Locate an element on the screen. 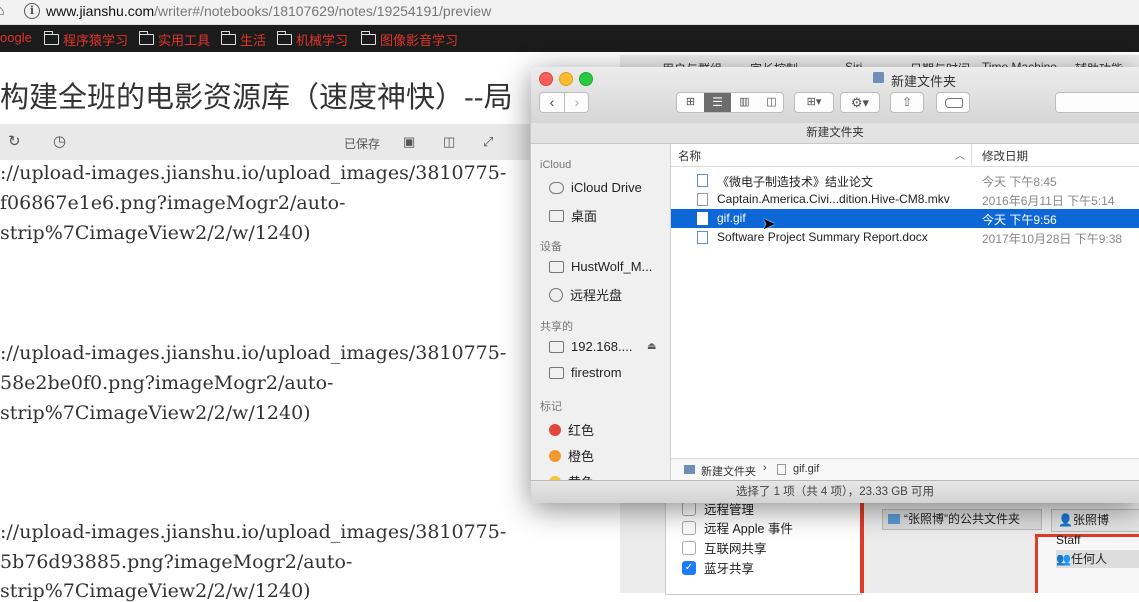 This screenshot has height=602, width=1139. file-name: 《微电子制造技术》结业论文 is located at coordinates (795, 182).